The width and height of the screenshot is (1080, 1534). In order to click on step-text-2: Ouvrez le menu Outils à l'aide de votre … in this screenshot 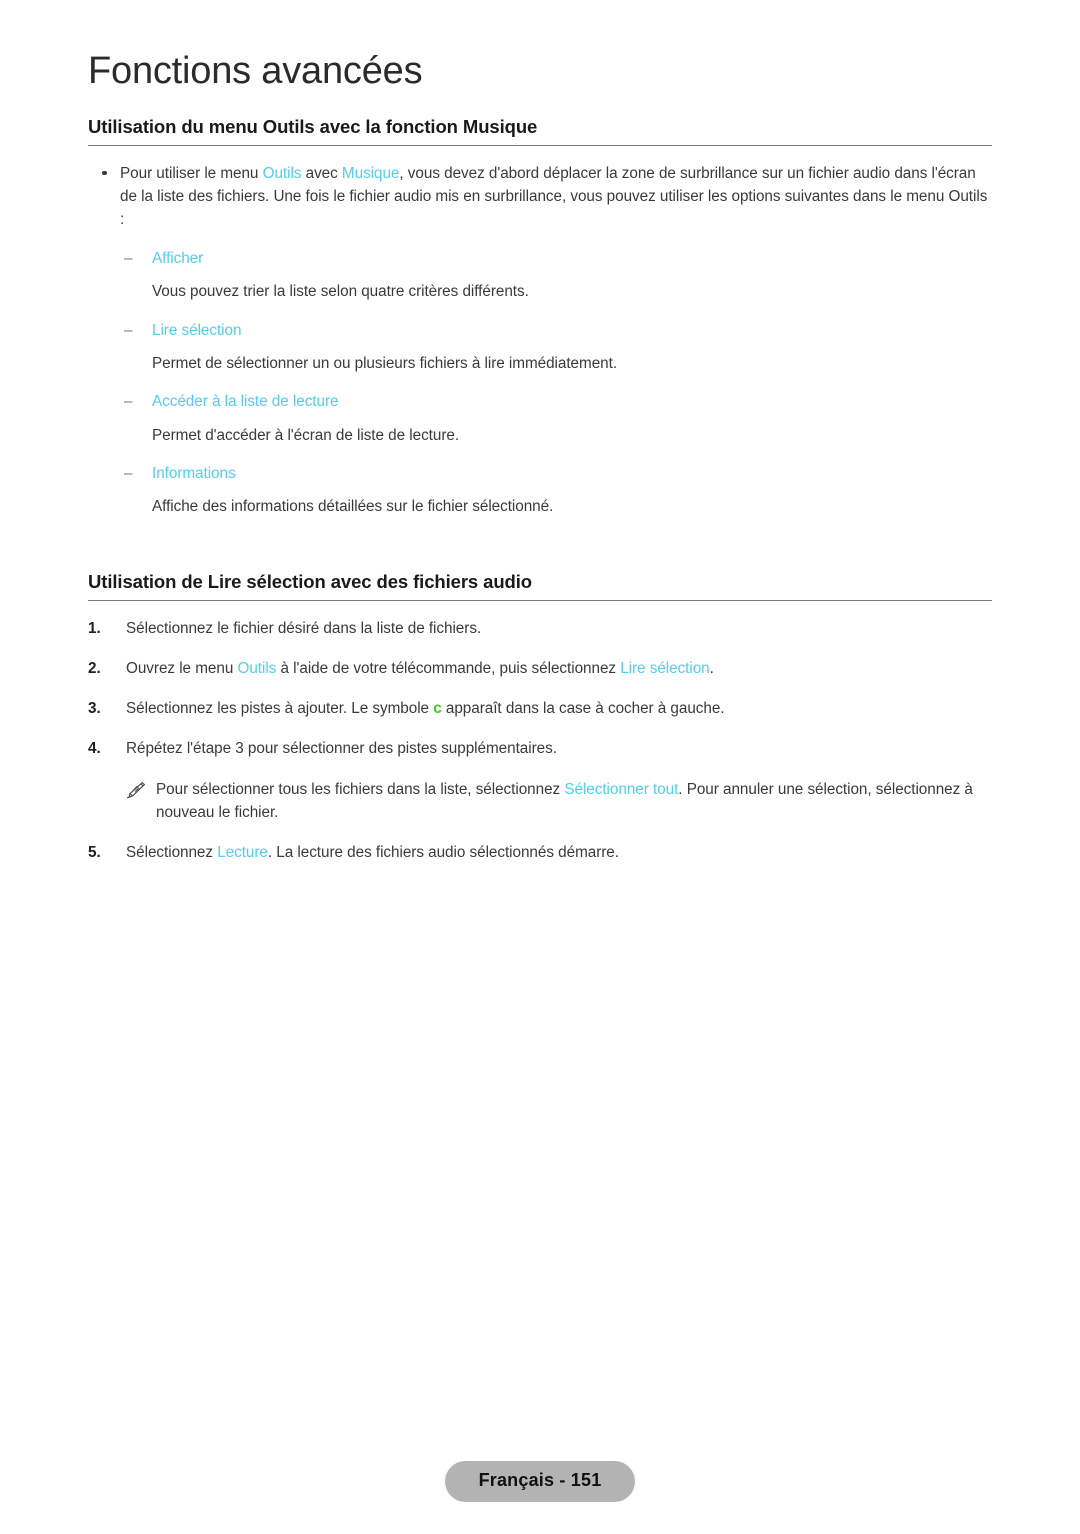, I will do `click(559, 668)`.